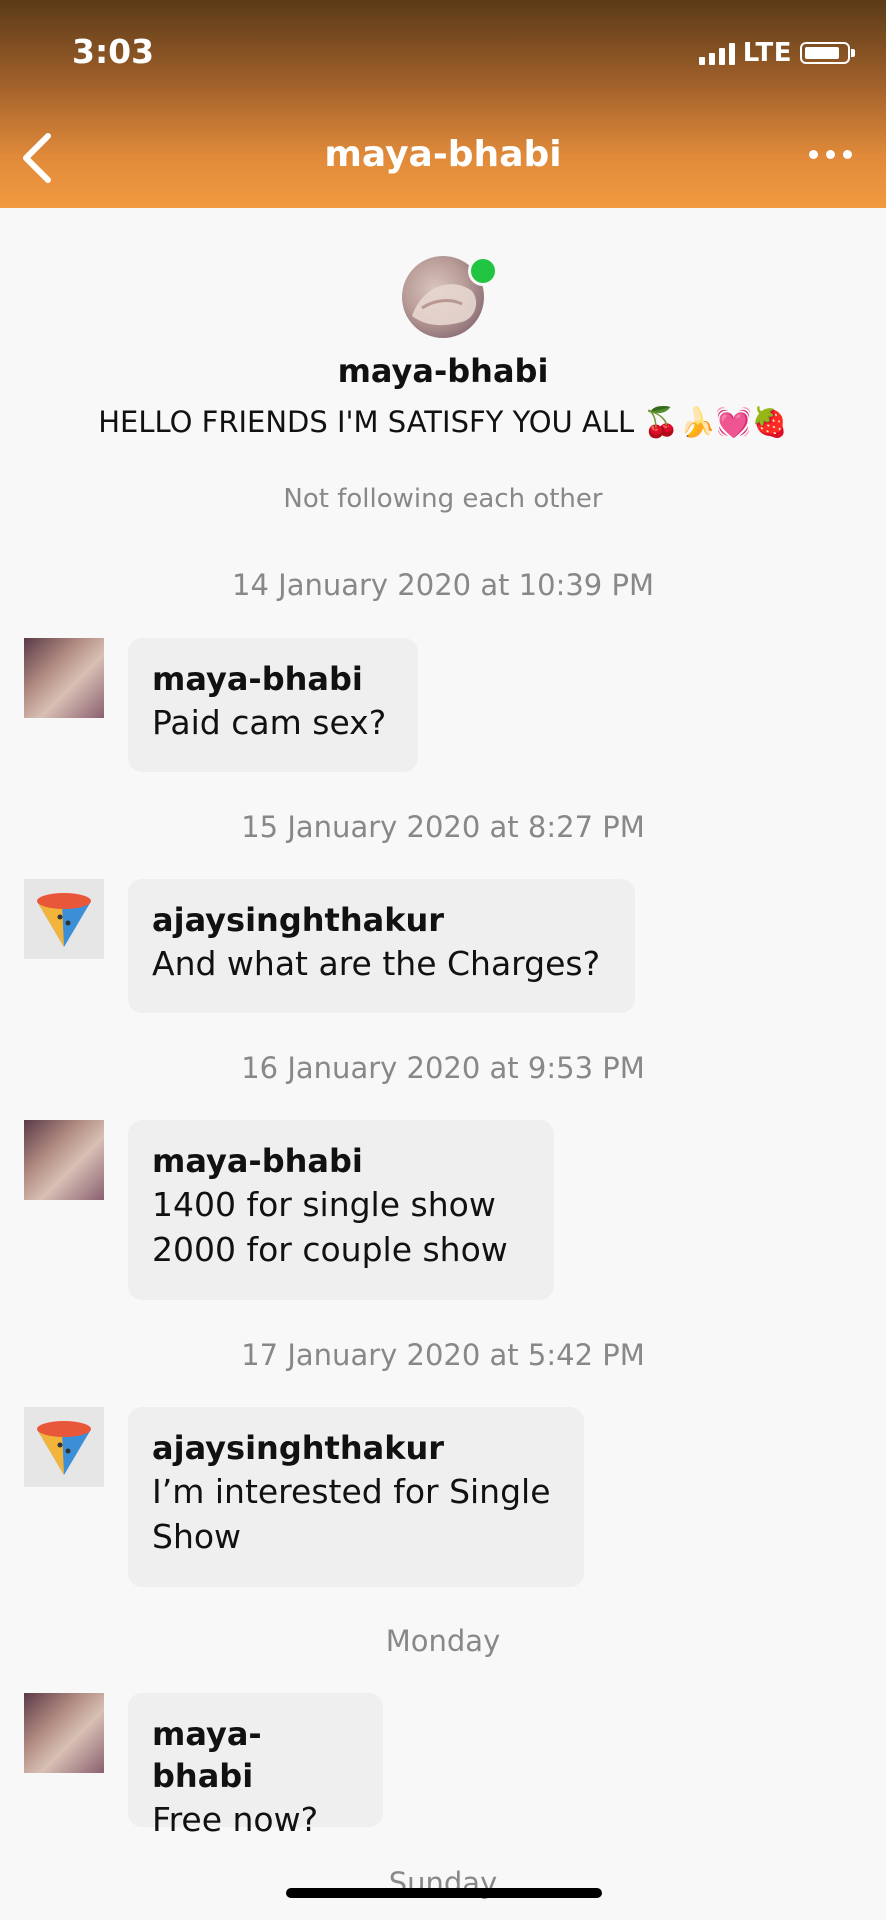 This screenshot has height=1920, width=886. What do you see at coordinates (235, 1819) in the screenshot?
I see `message-text: Free now?` at bounding box center [235, 1819].